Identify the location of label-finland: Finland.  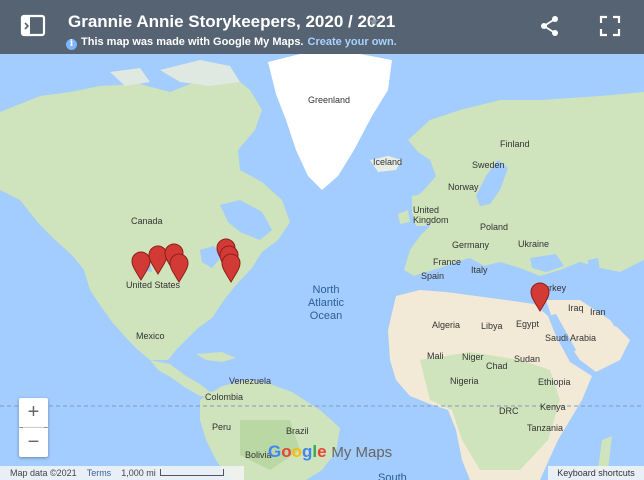
(515, 144).